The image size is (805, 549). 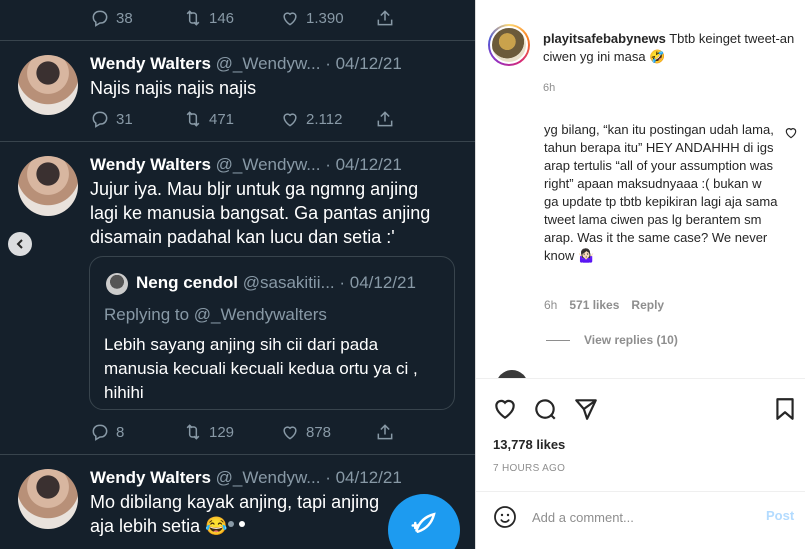 What do you see at coordinates (208, 119) in the screenshot?
I see `retweet-button: 471` at bounding box center [208, 119].